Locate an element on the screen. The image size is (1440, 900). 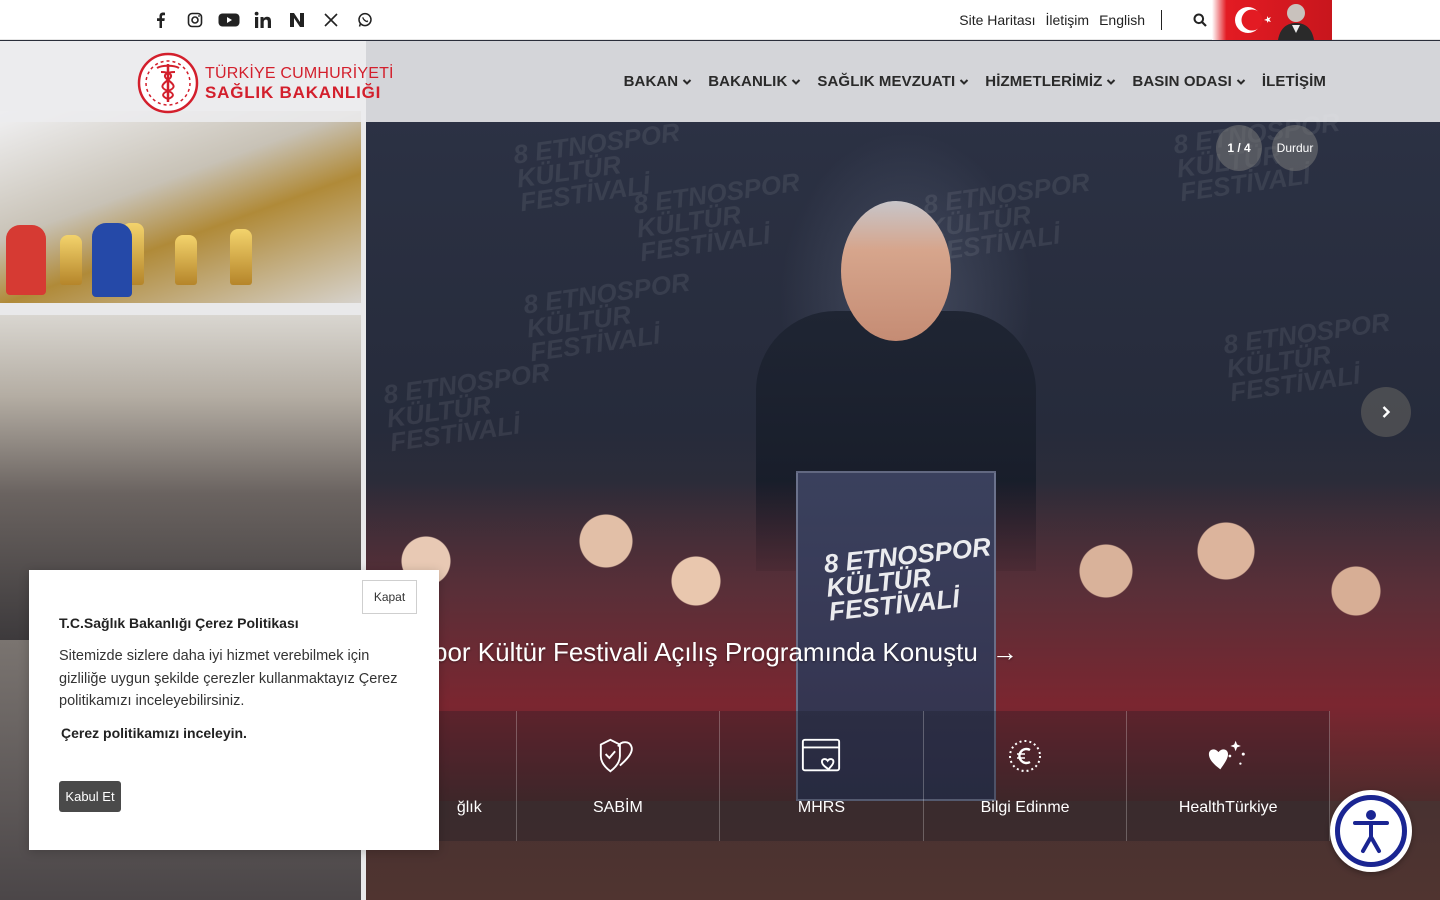
turkish-flag-ataturk-banner is located at coordinates (1272, 20).